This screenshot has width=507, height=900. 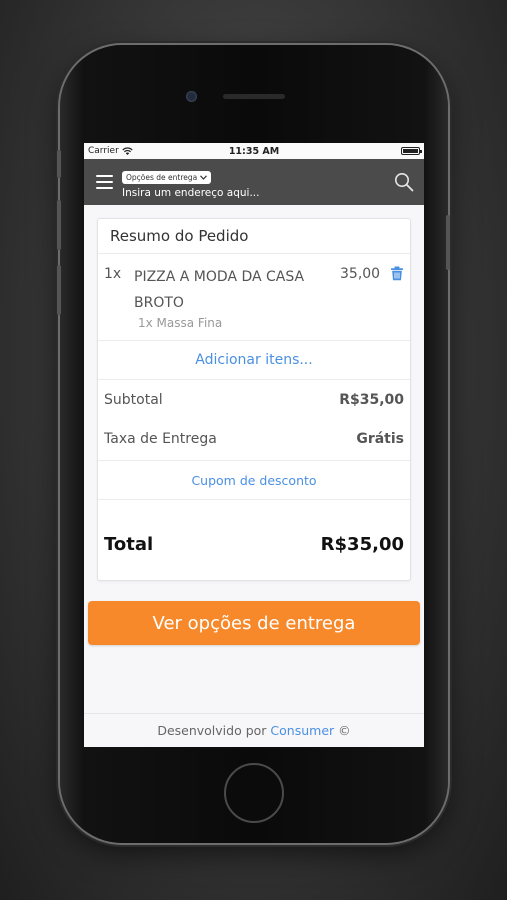 I want to click on footer: Desenvolvido por Consumer ©, so click(x=254, y=730).